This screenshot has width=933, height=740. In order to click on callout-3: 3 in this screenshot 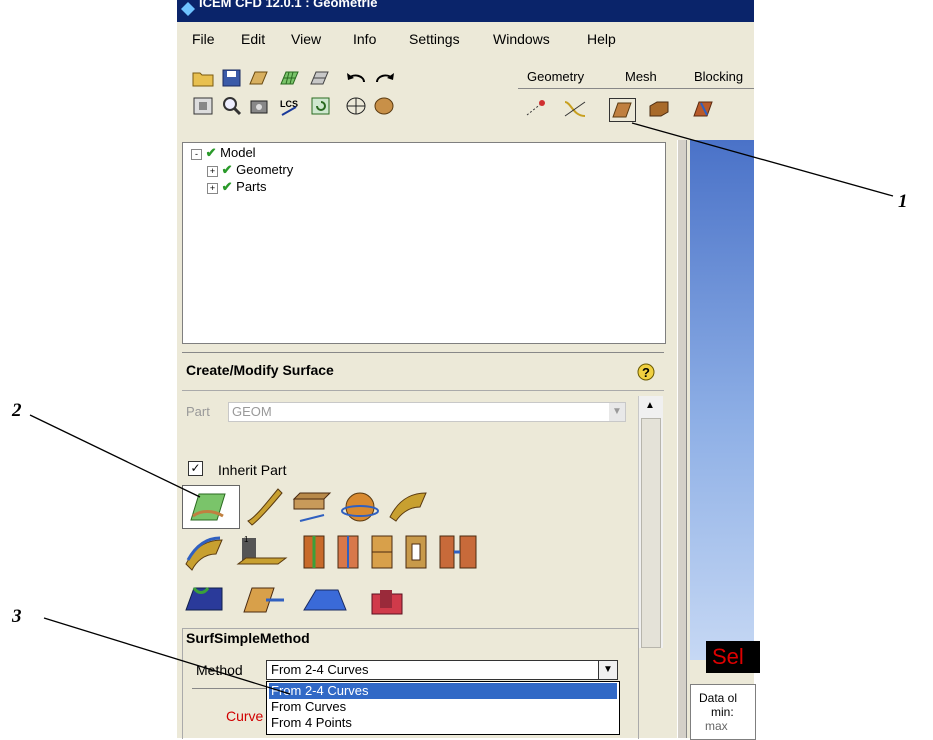, I will do `click(17, 616)`.